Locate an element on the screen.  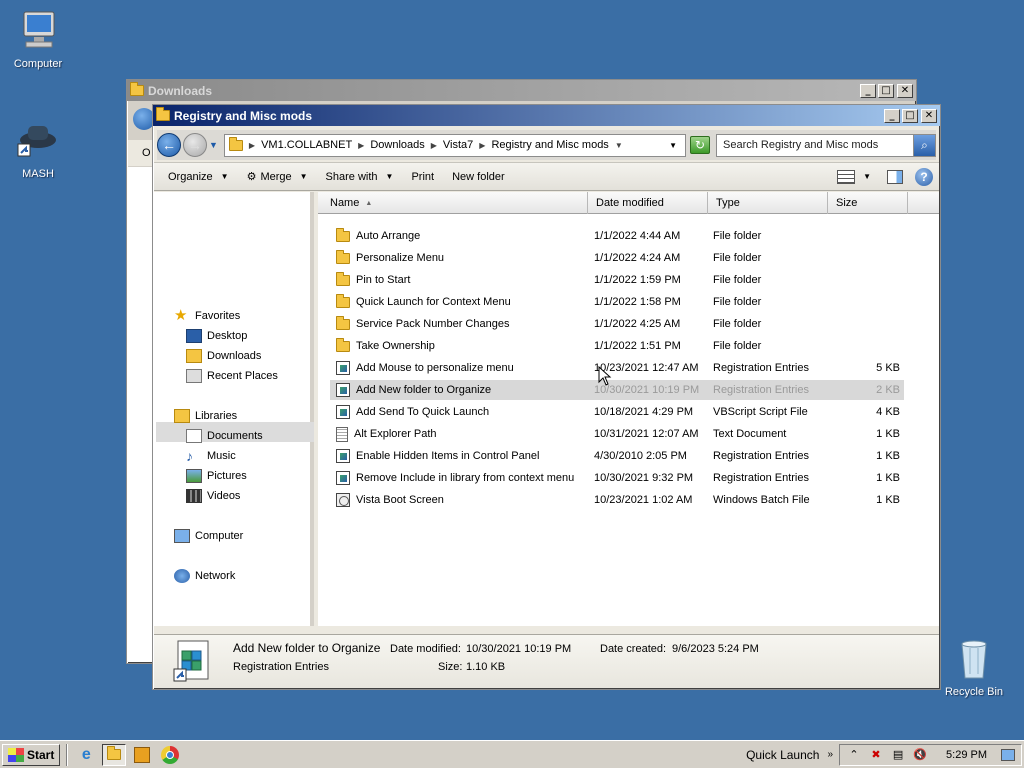
file-name: Auto Arrange is located at coordinates (378, 234).